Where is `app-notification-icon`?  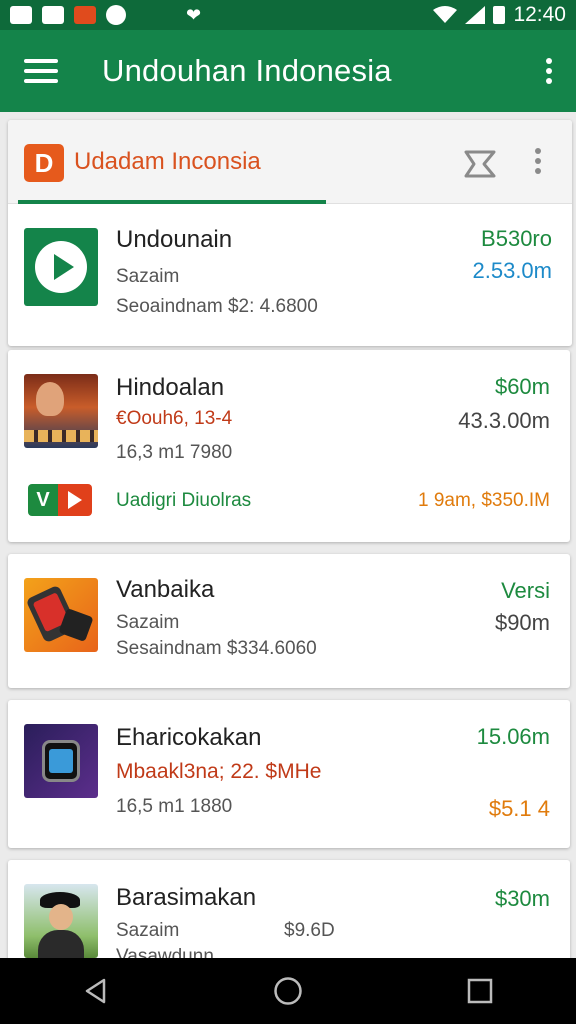 app-notification-icon is located at coordinates (85, 15).